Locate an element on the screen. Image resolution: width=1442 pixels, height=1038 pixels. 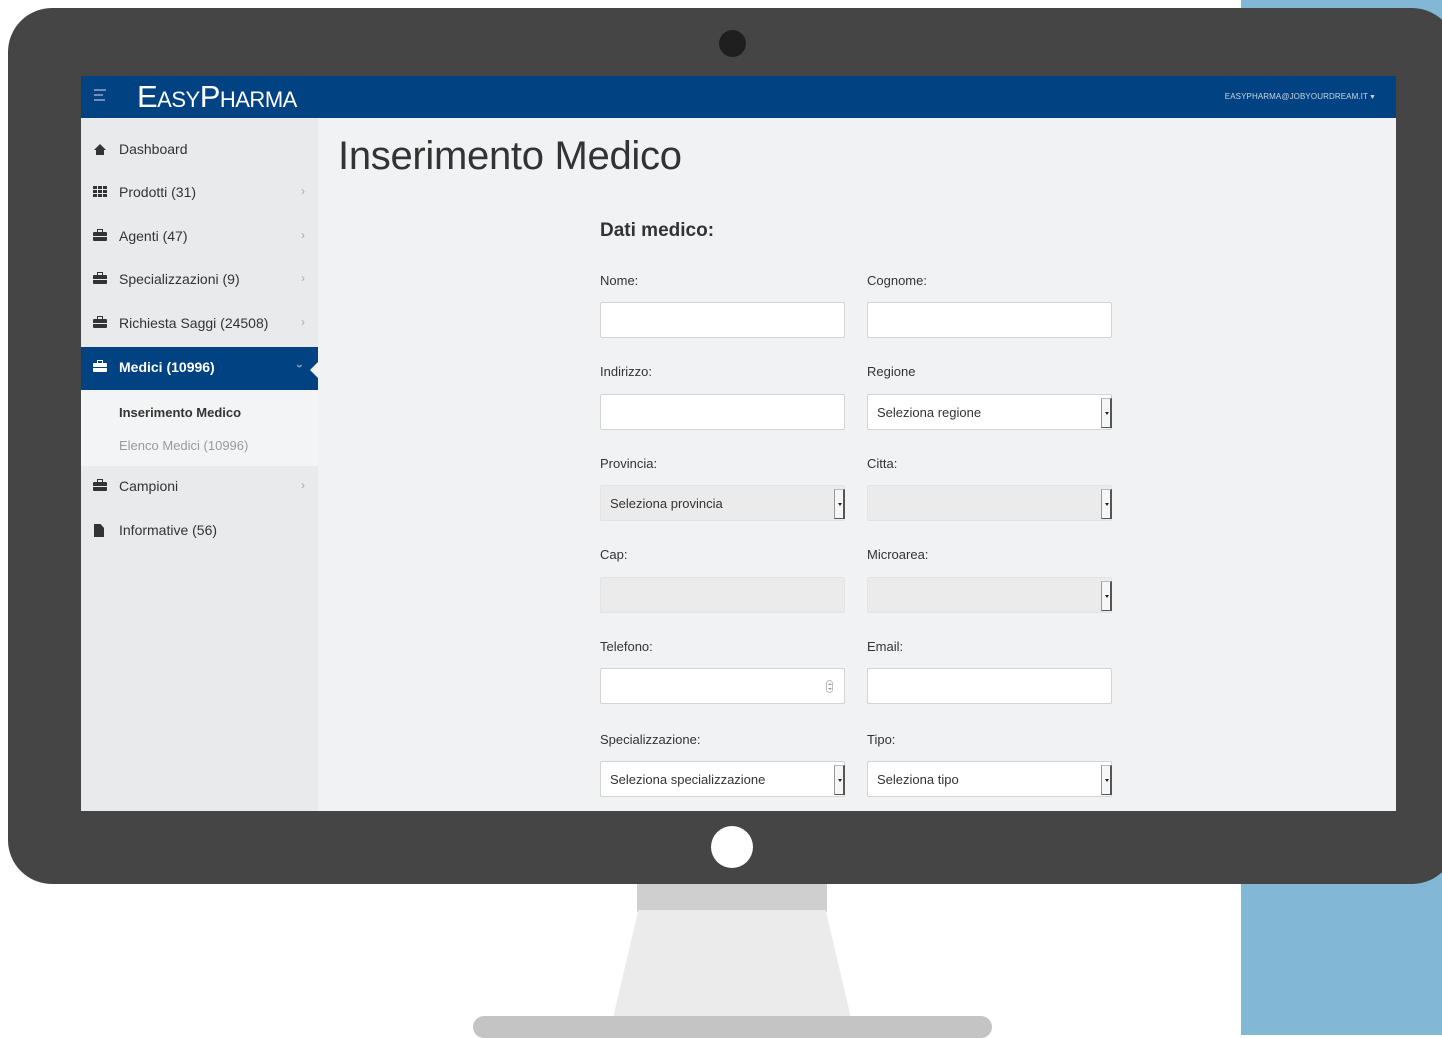
sidebar-item-label: Informative (56) is located at coordinates (168, 530).